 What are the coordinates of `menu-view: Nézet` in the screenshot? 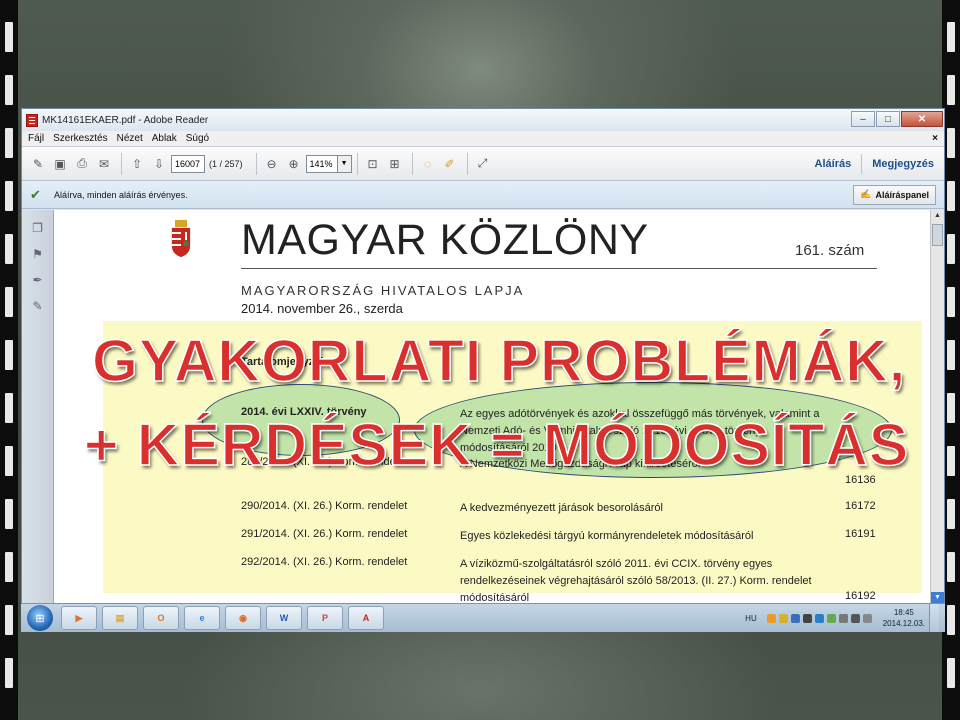 It's located at (130, 138).